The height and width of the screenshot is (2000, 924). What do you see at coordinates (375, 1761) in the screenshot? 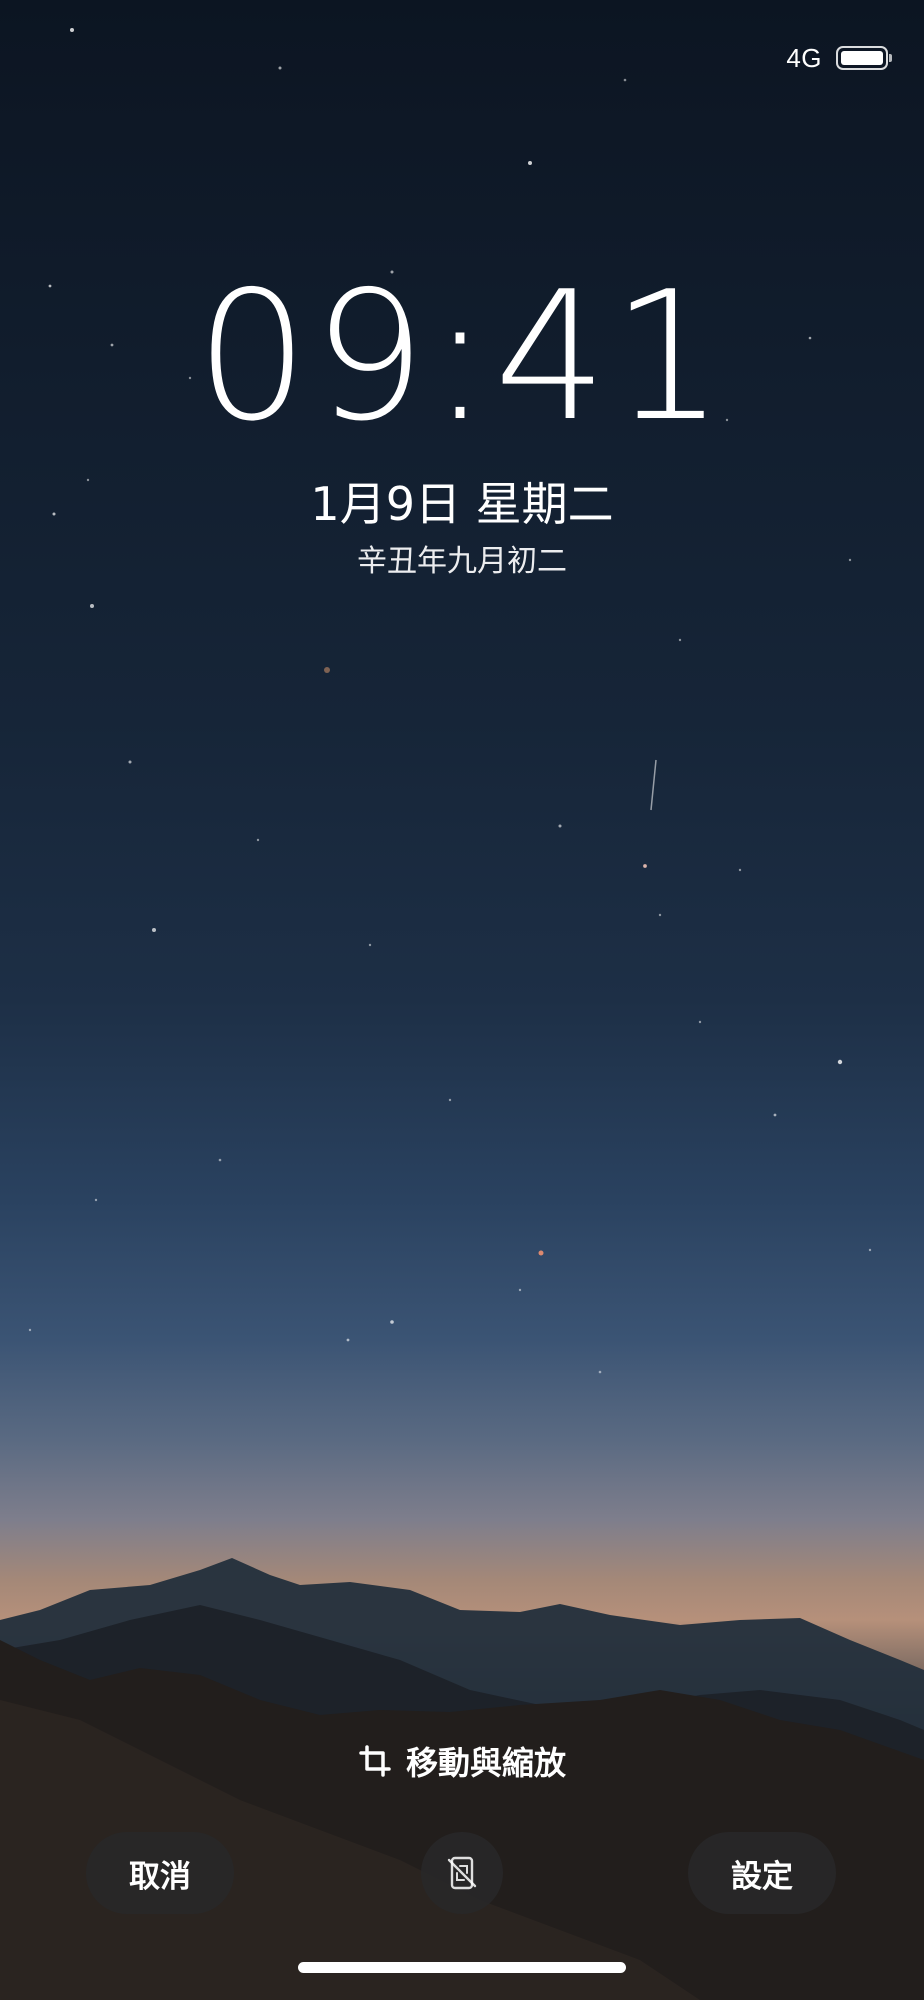
I see `crop-icon` at bounding box center [375, 1761].